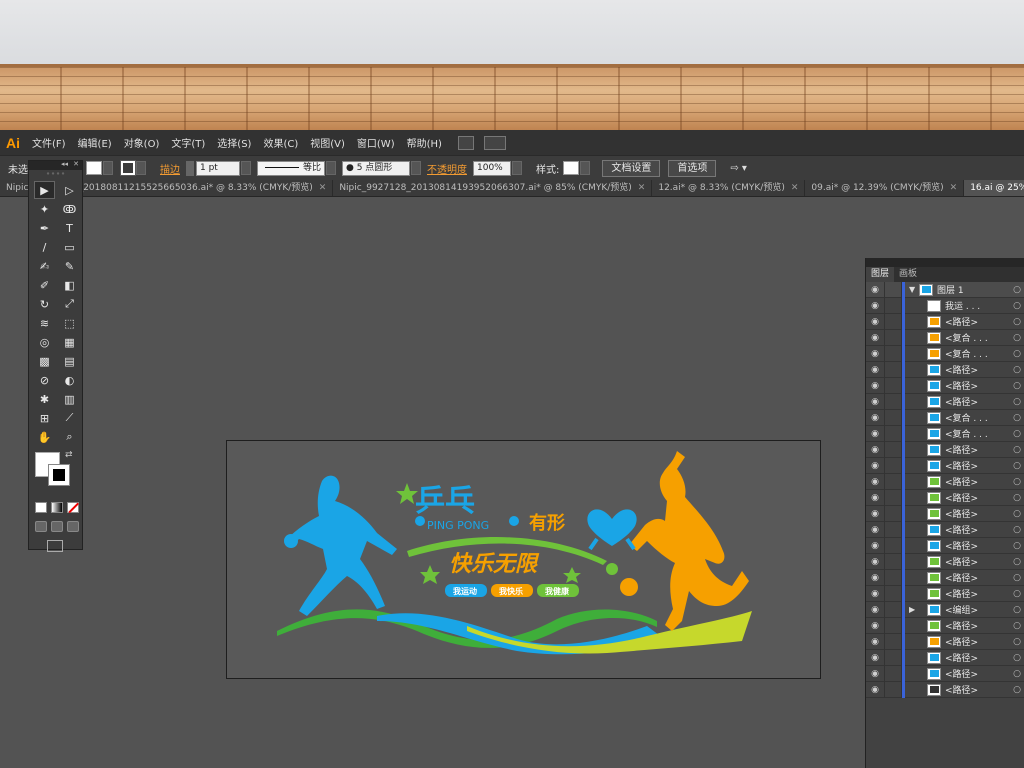 Image resolution: width=1024 pixels, height=768 pixels. Describe the element at coordinates (69, 380) in the screenshot. I see `blend-tool-icon: ◐` at that location.